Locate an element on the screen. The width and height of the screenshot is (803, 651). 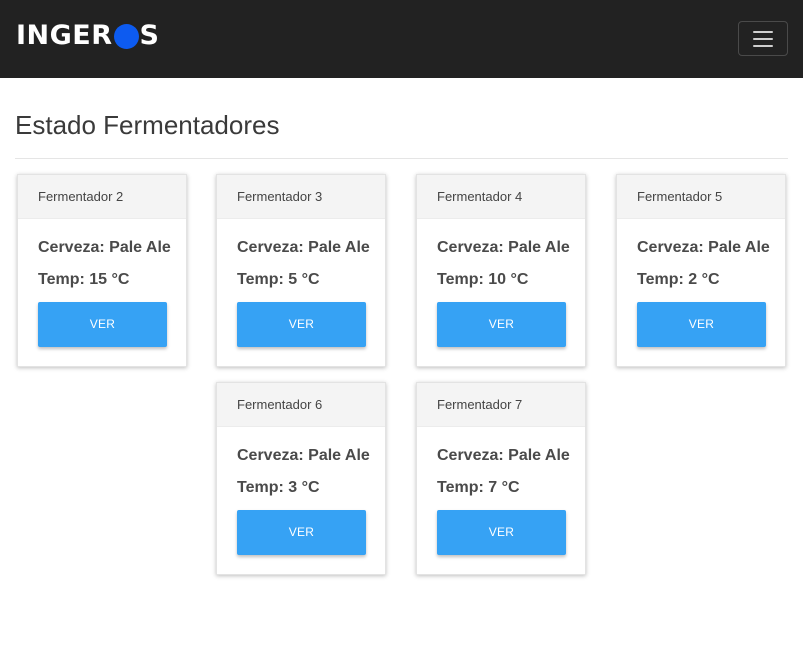
fermenter-temp: Temp: 10 °C is located at coordinates (483, 279).